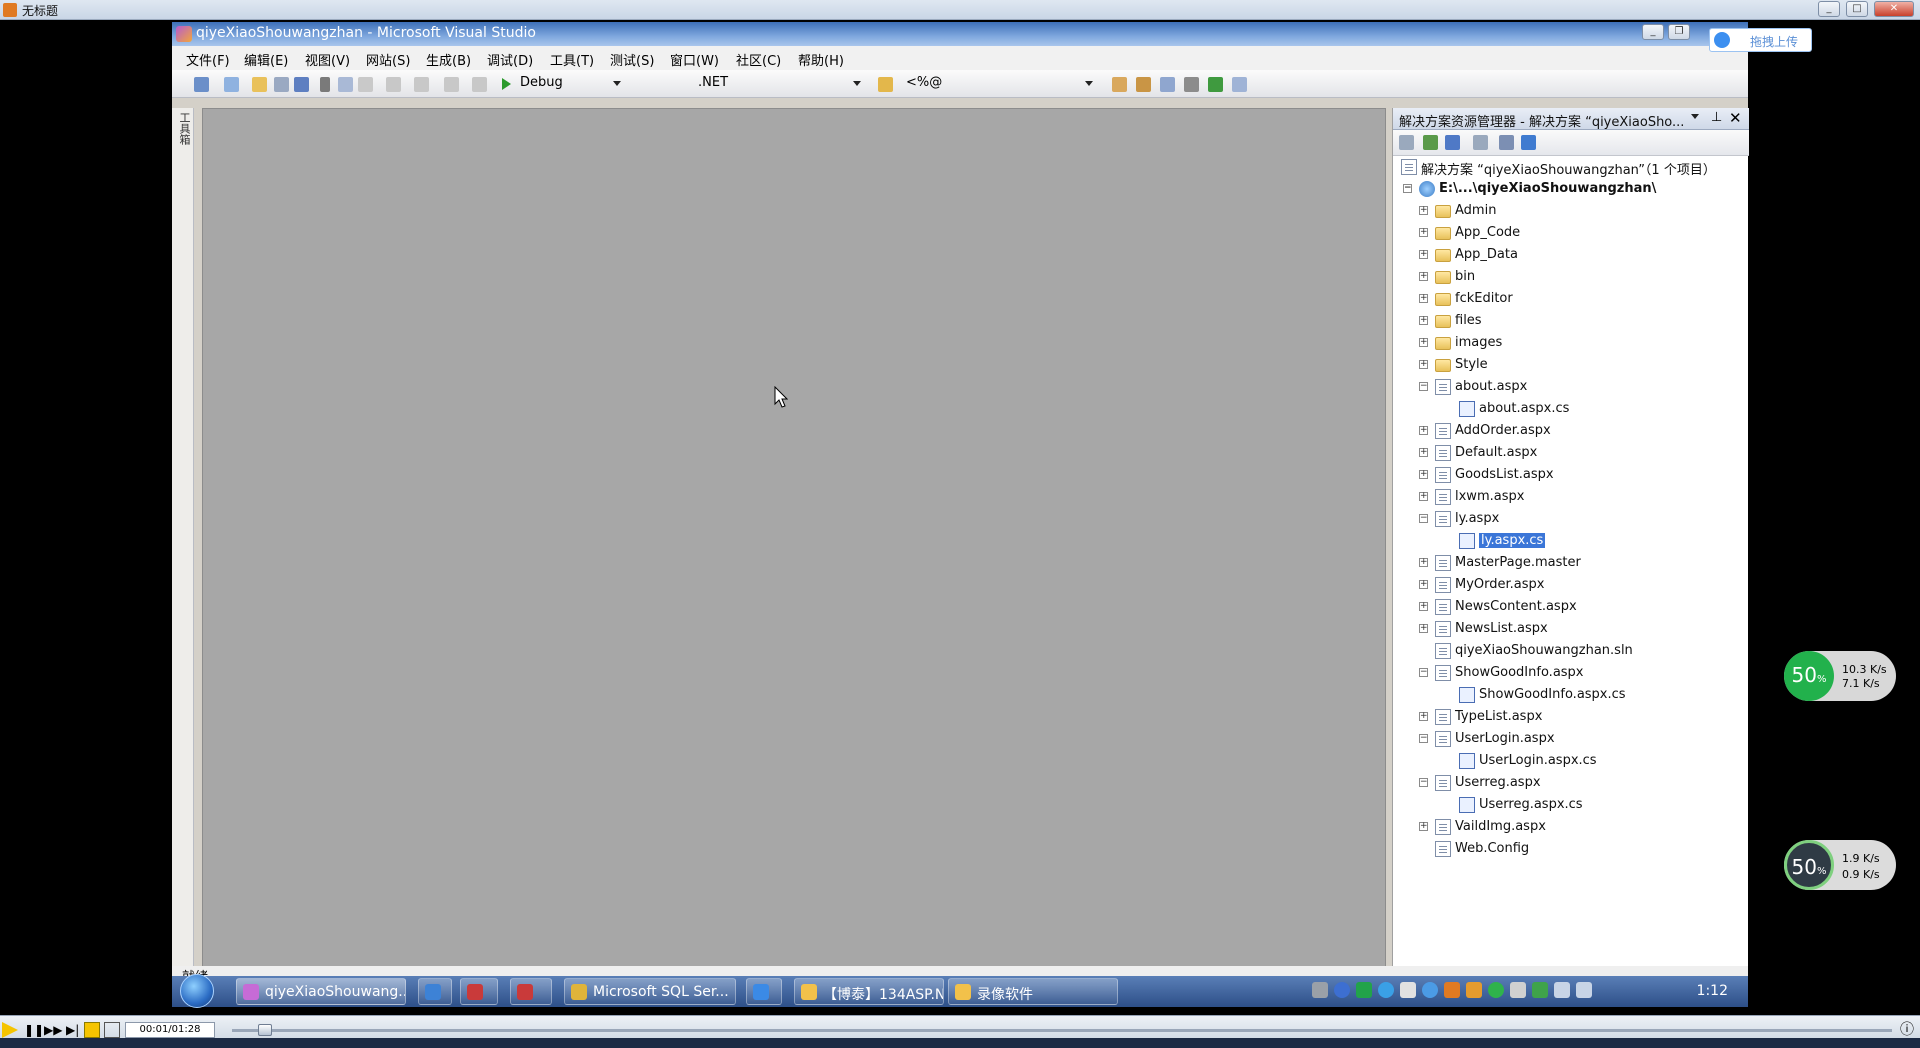 The width and height of the screenshot is (1920, 1048). Describe the element at coordinates (301, 84) in the screenshot. I see `save-all-icon` at that location.